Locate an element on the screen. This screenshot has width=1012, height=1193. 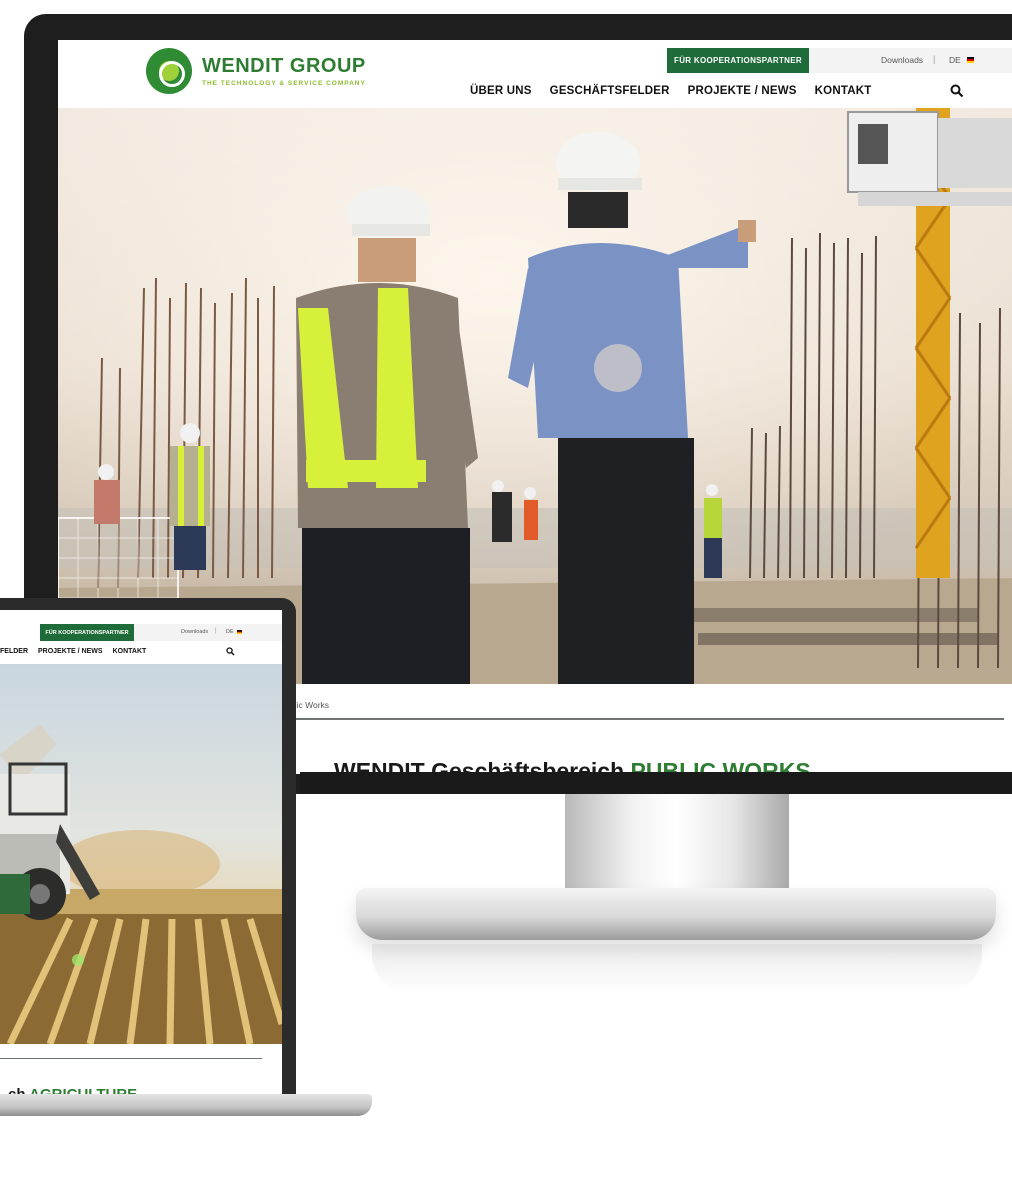
laptop-page-headline: ch AGRICULTURE is located at coordinates (72, 1090).